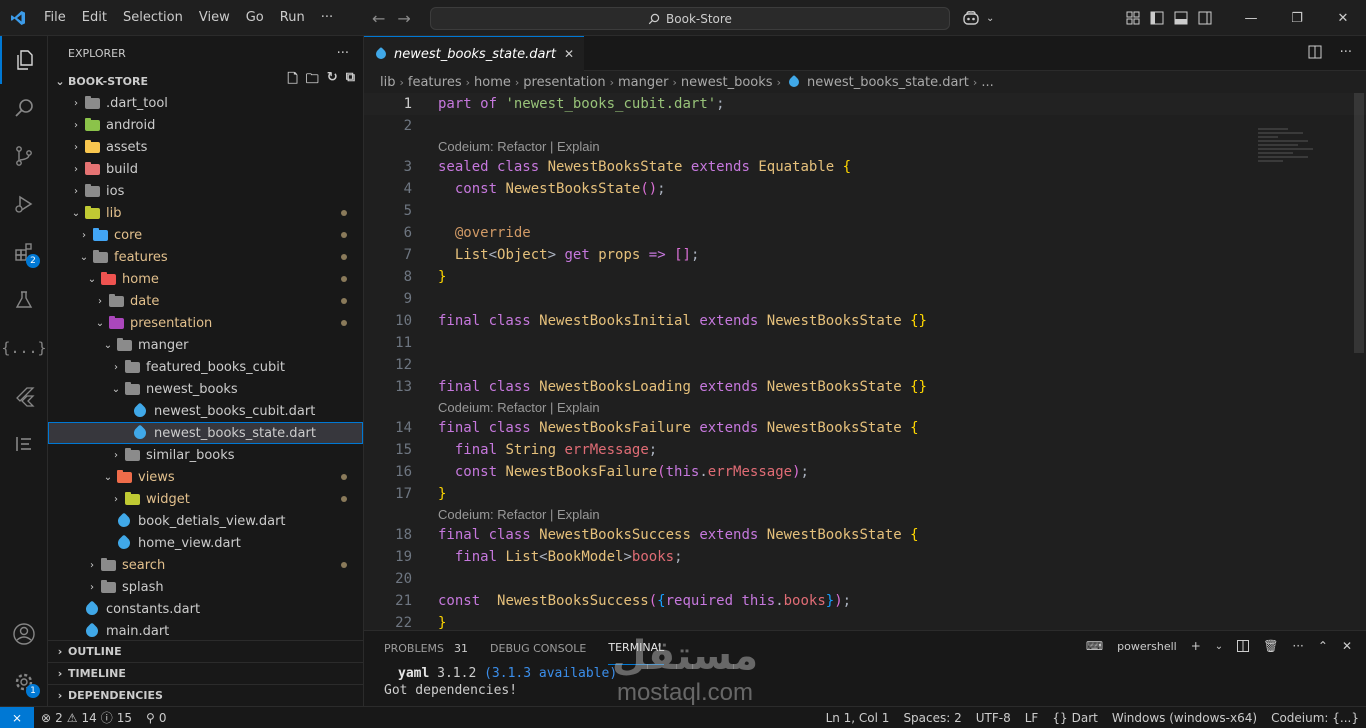  What do you see at coordinates (1243, 646) in the screenshot?
I see `split-terminal-icon` at bounding box center [1243, 646].